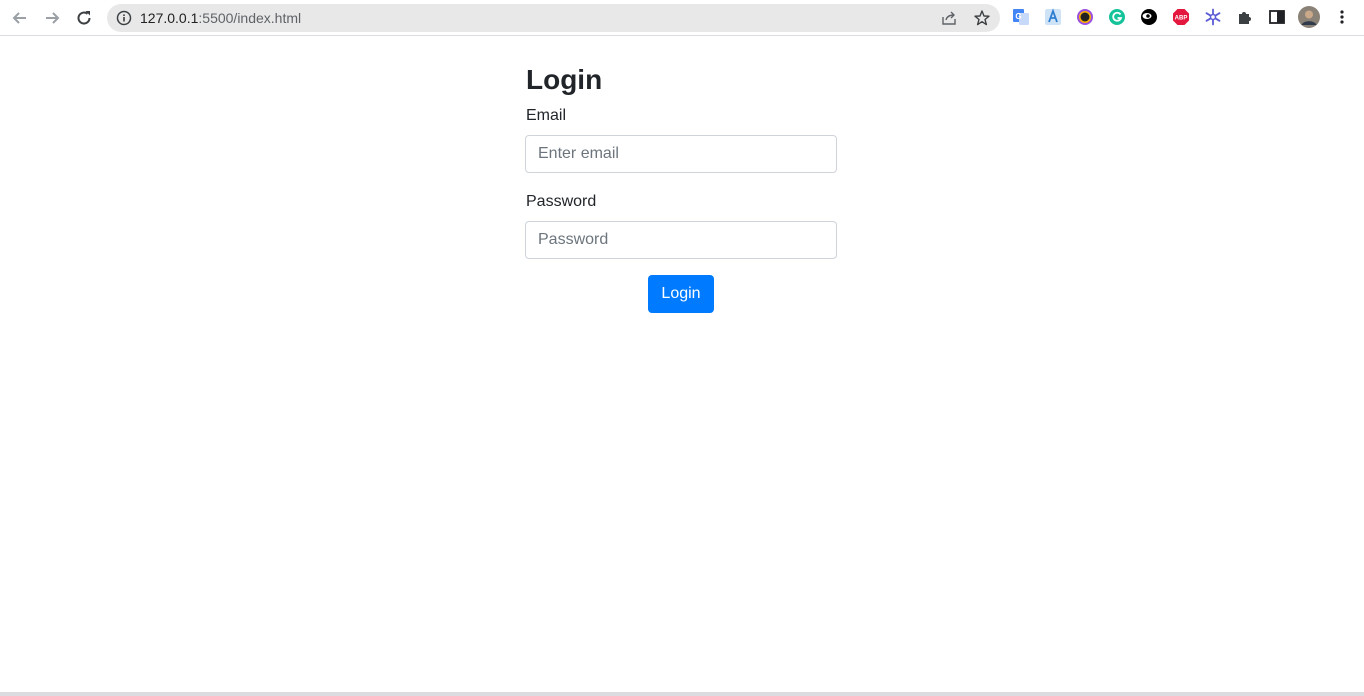  What do you see at coordinates (681, 294) in the screenshot?
I see `login-button: Login` at bounding box center [681, 294].